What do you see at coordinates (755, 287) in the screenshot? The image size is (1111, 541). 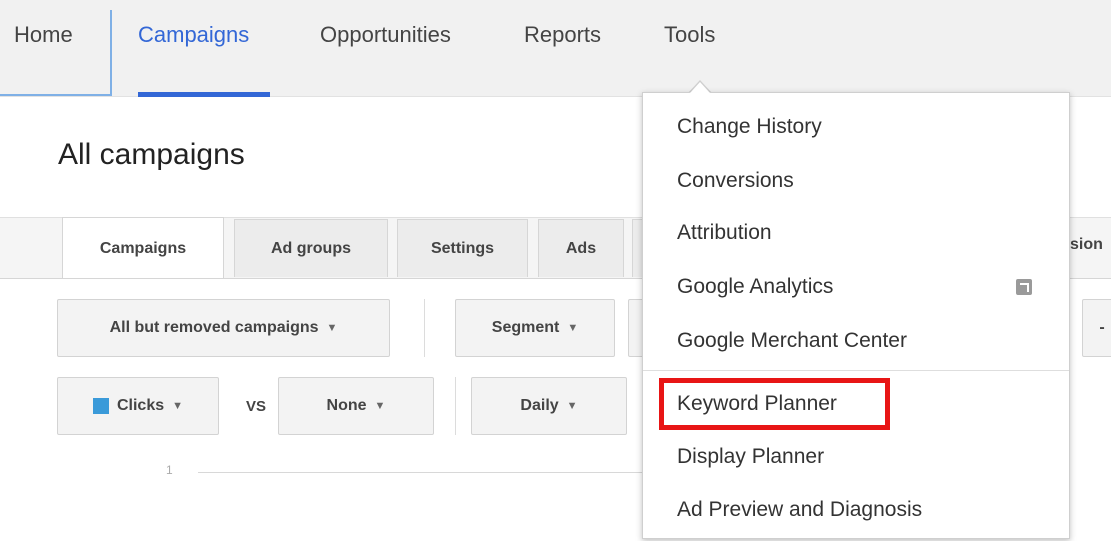 I see `menu-item-google-analytics: Google Analytics` at bounding box center [755, 287].